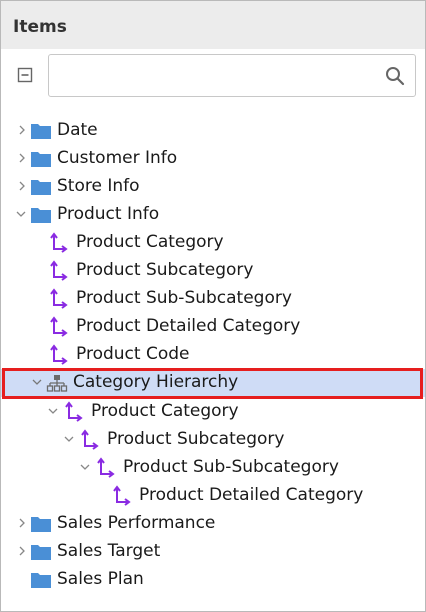 The height and width of the screenshot is (612, 426). Describe the element at coordinates (117, 158) in the screenshot. I see `tree-item-label: Customer Info` at that location.